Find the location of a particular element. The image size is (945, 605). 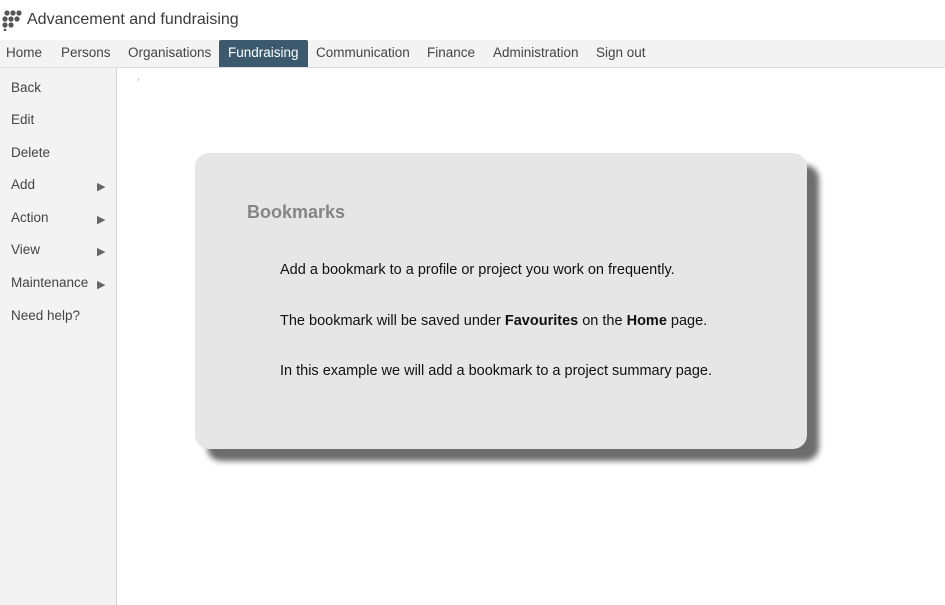

favourites-emphasis: Favourites is located at coordinates (541, 321).